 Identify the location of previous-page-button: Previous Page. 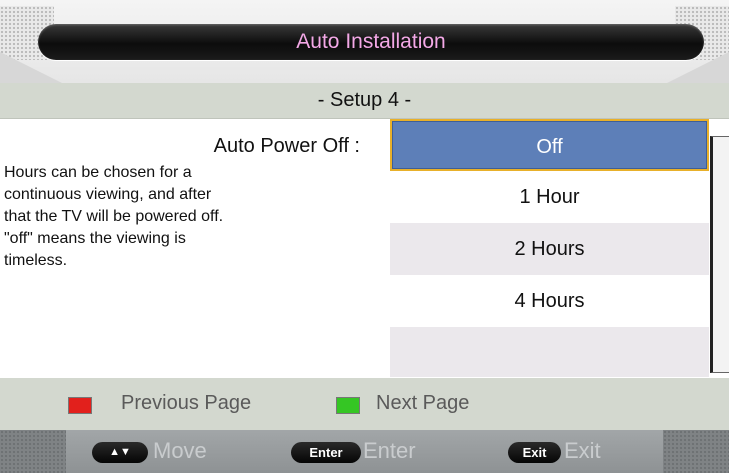
(186, 403).